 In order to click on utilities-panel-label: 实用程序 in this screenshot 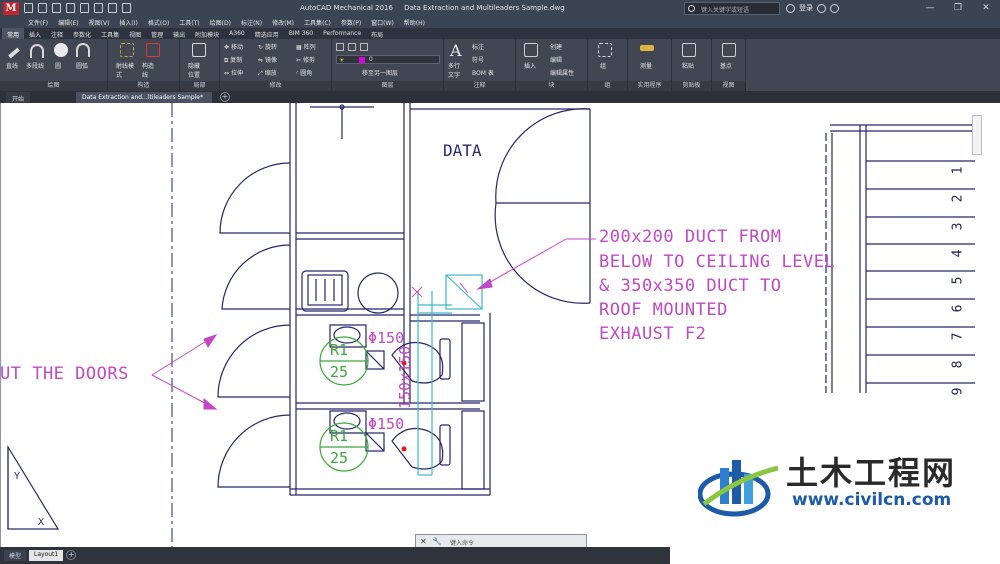, I will do `click(649, 86)`.